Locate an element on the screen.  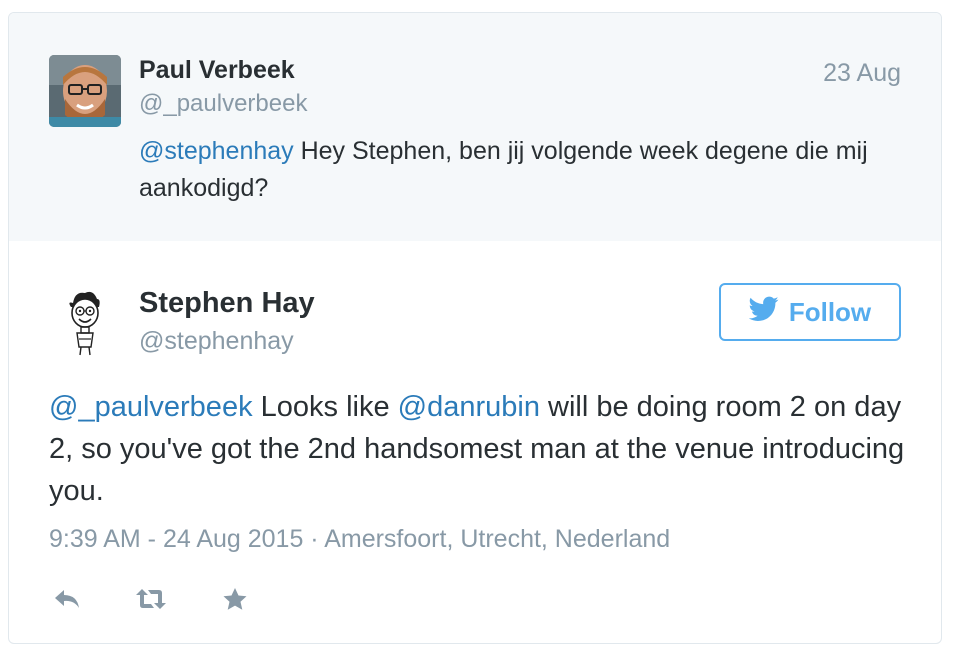
stephen-hay-avatar is located at coordinates (85, 321).